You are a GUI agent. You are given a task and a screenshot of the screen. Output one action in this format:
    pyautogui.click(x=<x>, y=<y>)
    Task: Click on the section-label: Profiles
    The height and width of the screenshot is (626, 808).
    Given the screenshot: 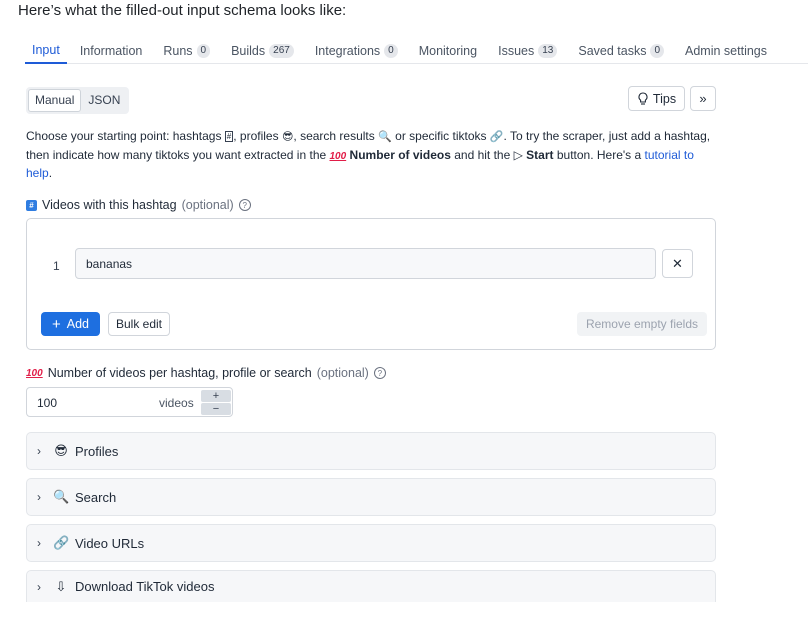 What is the action you would take?
    pyautogui.click(x=97, y=451)
    